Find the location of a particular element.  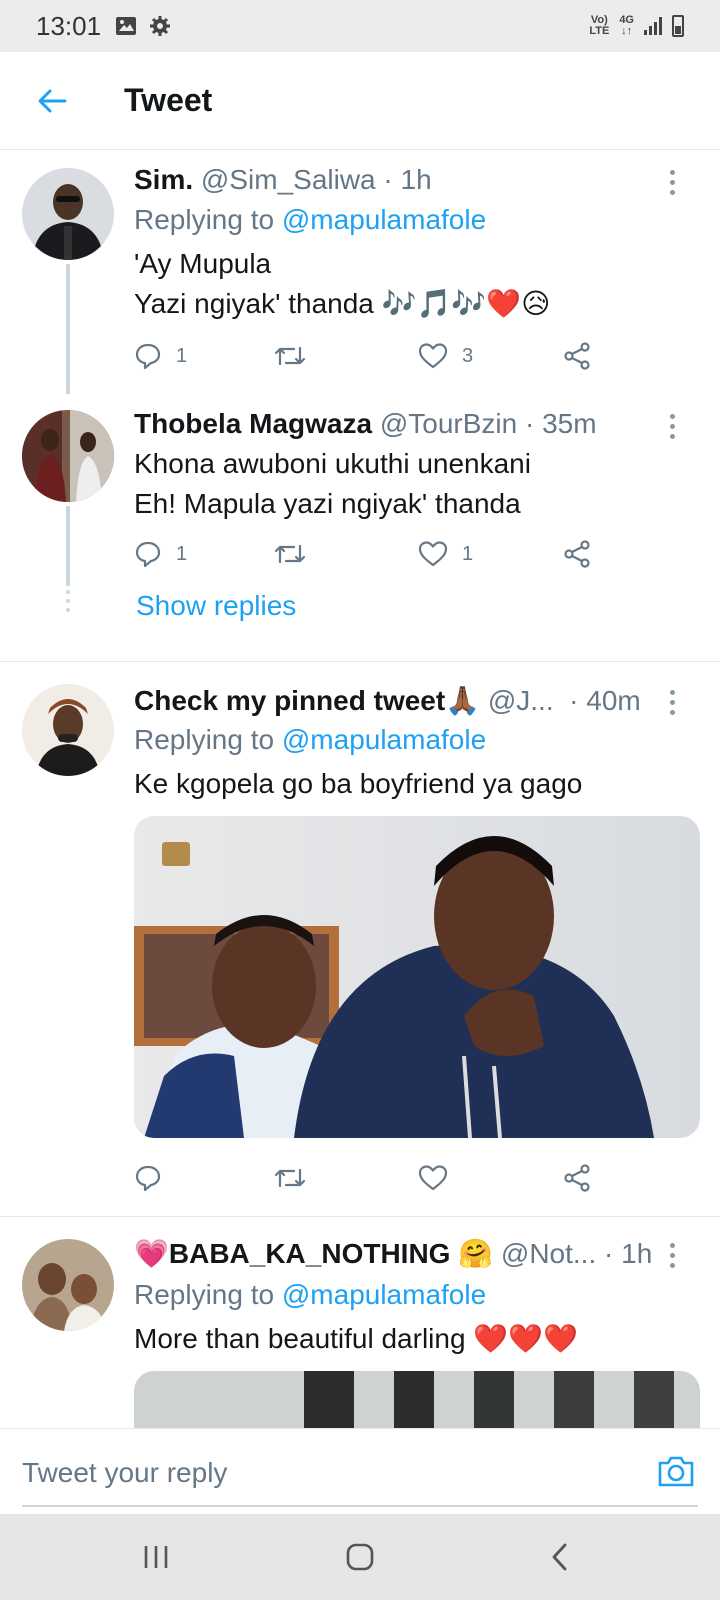

tweet-text: More than beautiful darling ❤️❤️❤️ is located at coordinates (356, 1338).